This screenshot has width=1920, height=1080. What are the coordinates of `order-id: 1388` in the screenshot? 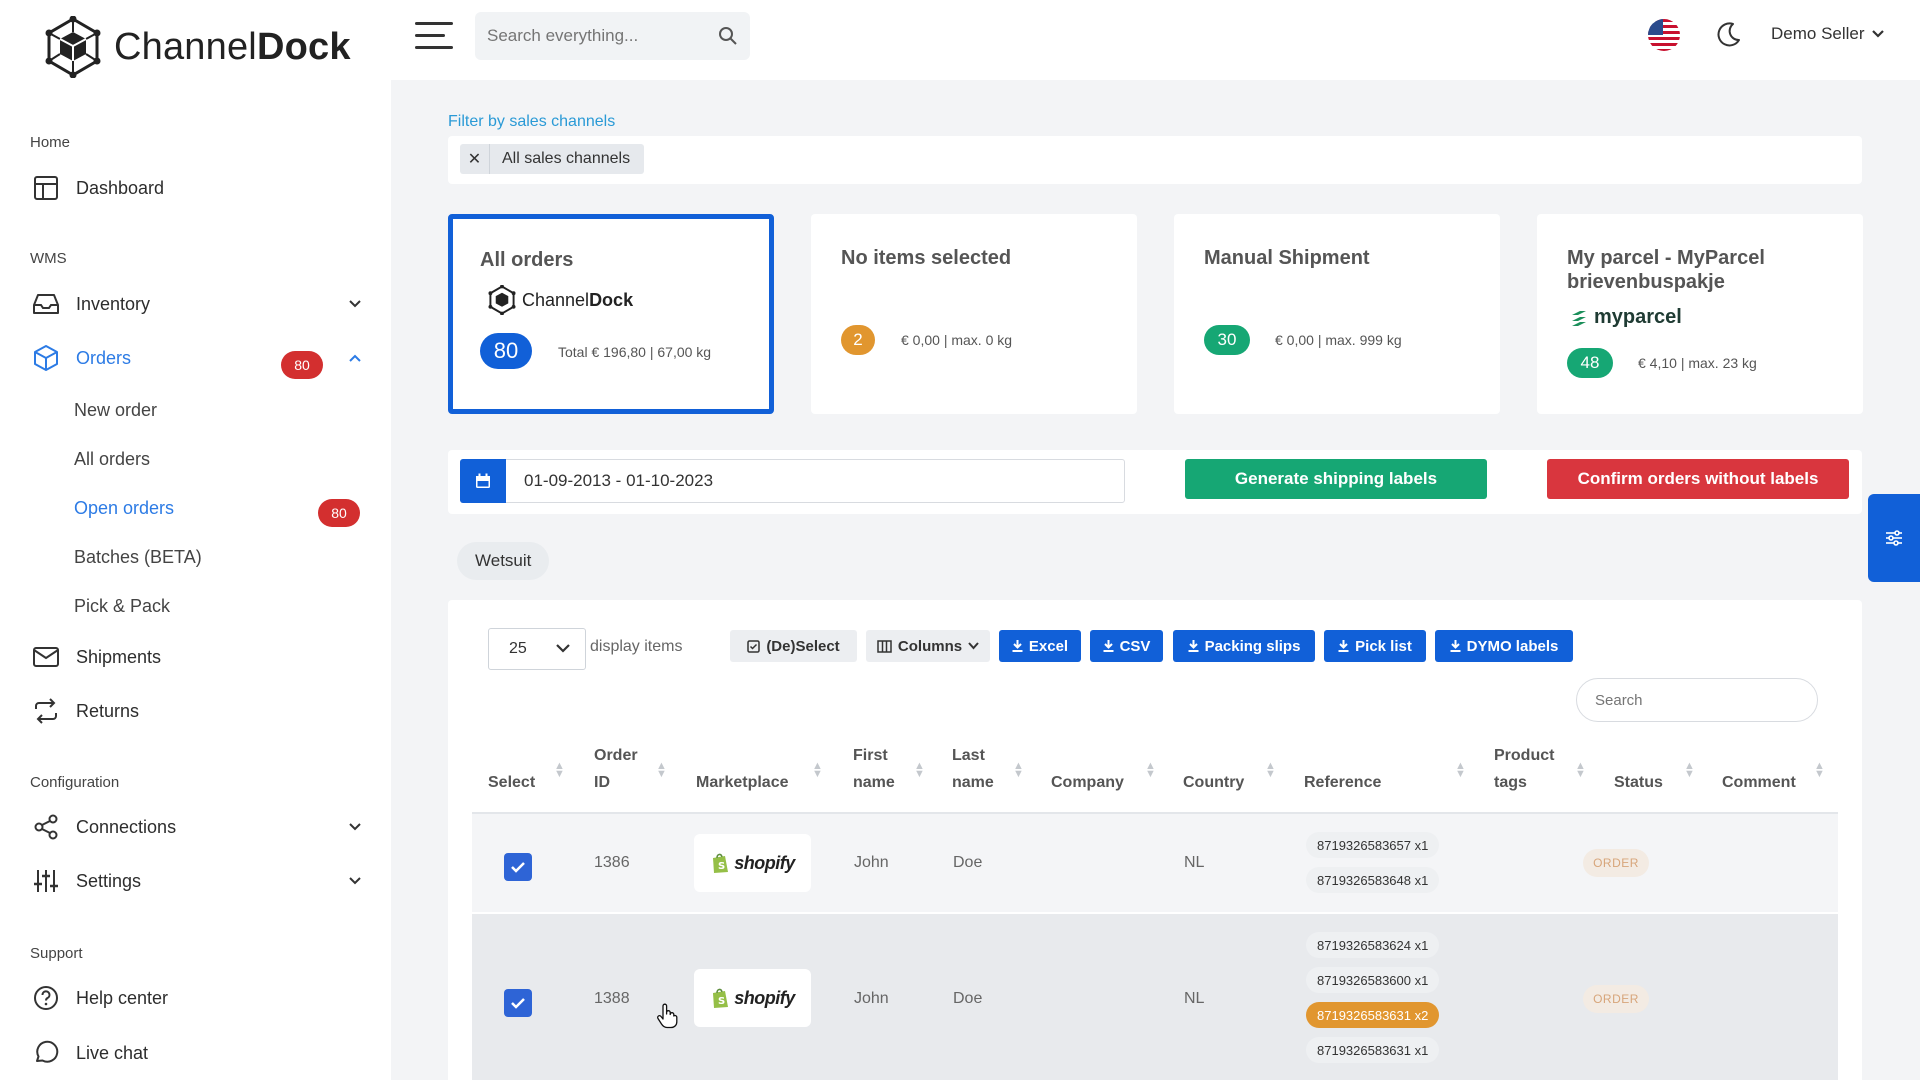 It's located at (612, 999).